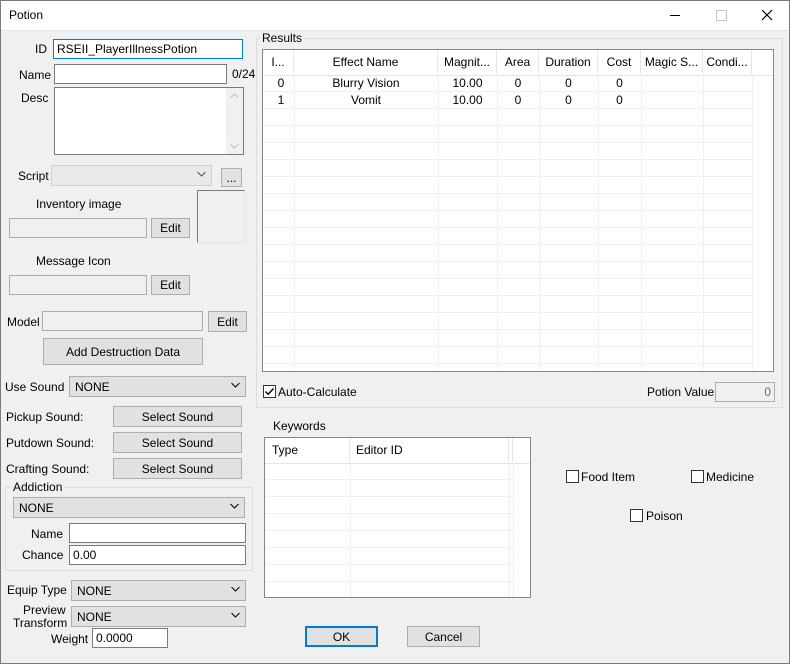  What do you see at coordinates (35, 98) in the screenshot?
I see `desc-label: Desc` at bounding box center [35, 98].